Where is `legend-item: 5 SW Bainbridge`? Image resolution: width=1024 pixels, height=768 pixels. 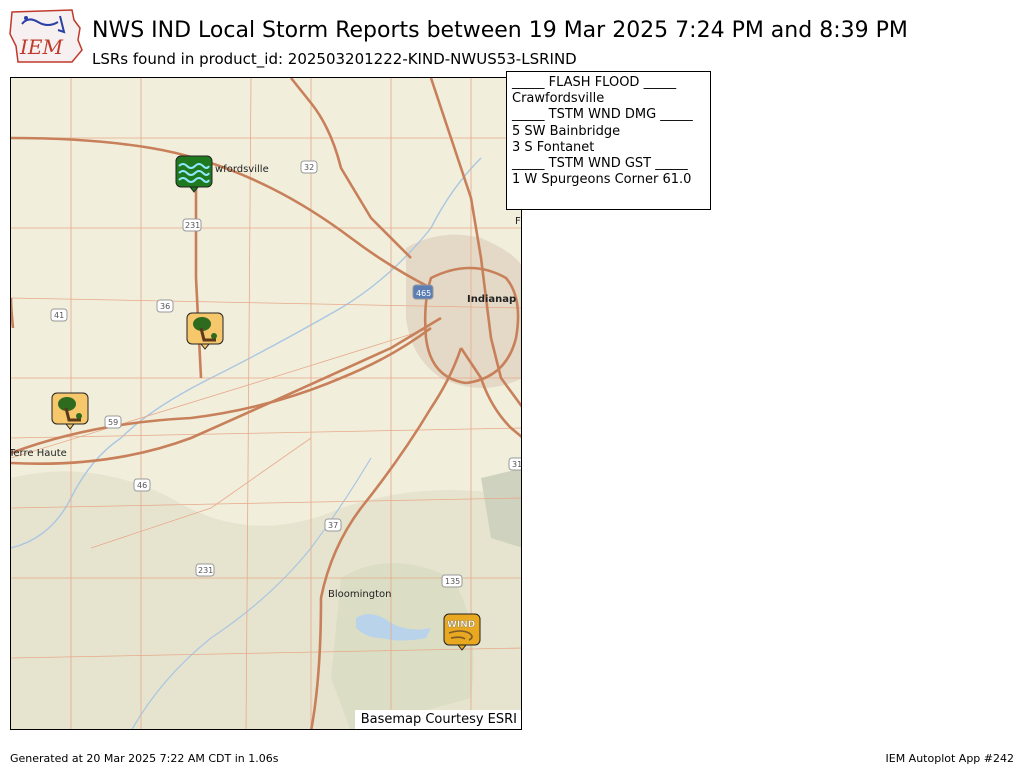 legend-item: 5 SW Bainbridge is located at coordinates (566, 131).